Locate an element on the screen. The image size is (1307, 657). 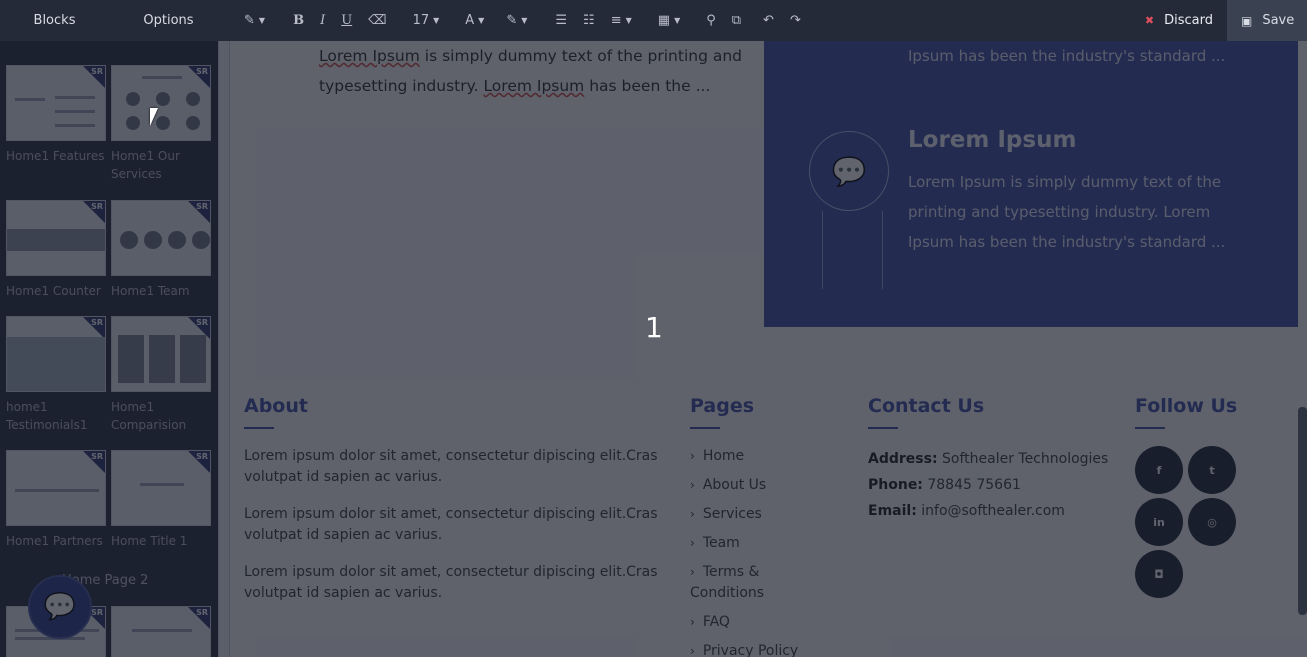
table-button: ▦ ▼ is located at coordinates (669, 20).